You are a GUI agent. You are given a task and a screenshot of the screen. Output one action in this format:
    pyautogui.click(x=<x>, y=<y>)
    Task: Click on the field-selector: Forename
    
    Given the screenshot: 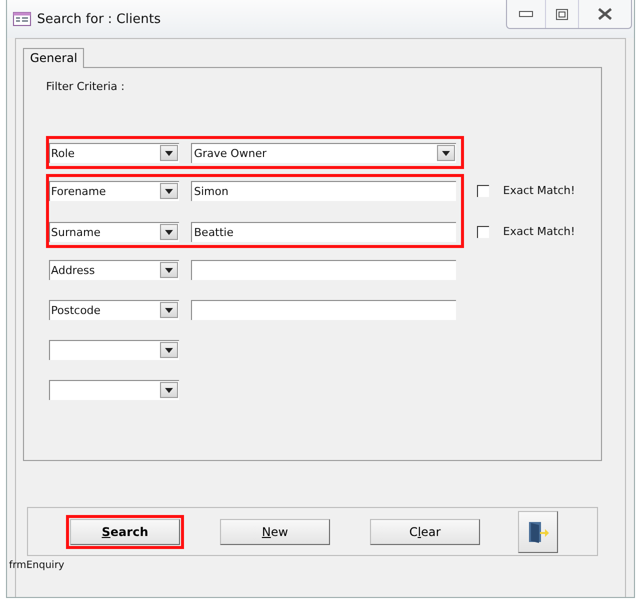 What is the action you would take?
    pyautogui.click(x=114, y=190)
    